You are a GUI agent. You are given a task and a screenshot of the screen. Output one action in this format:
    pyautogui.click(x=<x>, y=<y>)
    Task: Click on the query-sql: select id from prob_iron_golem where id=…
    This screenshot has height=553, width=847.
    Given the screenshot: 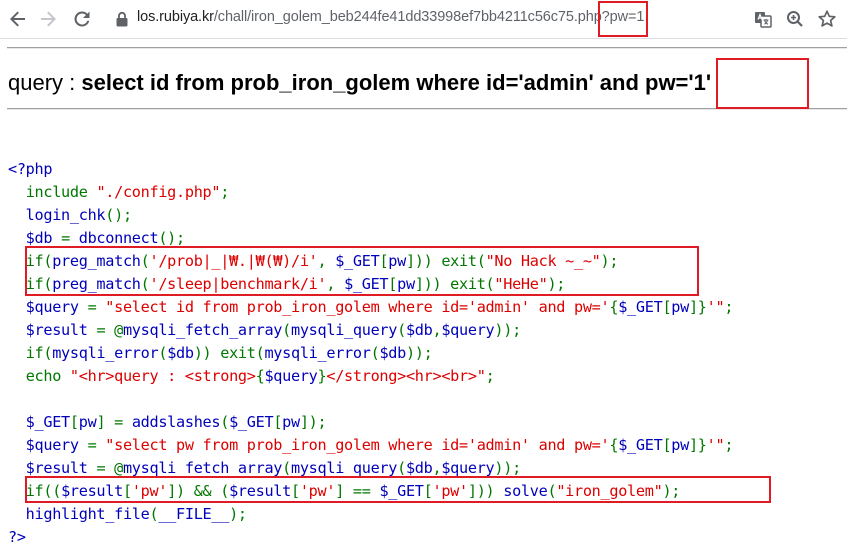 What is the action you would take?
    pyautogui.click(x=396, y=82)
    